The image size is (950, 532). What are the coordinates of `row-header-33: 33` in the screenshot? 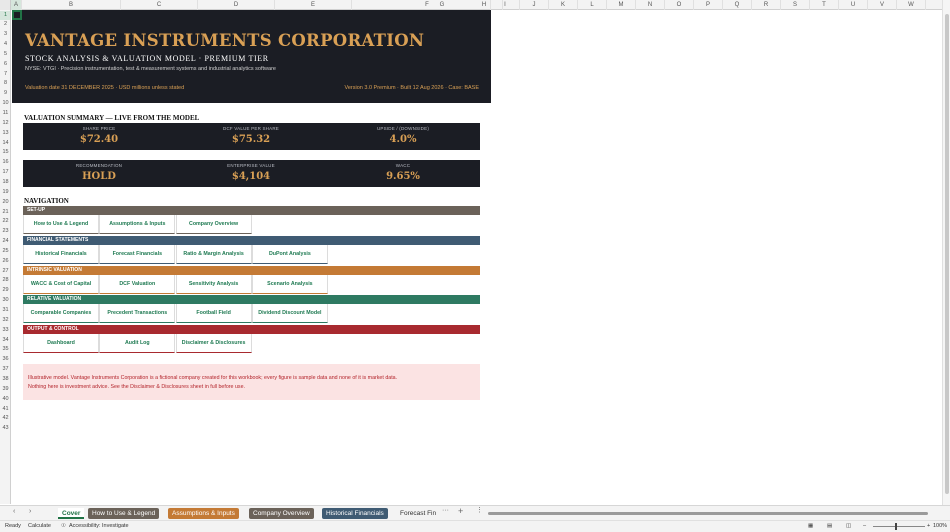 It's located at (5, 331).